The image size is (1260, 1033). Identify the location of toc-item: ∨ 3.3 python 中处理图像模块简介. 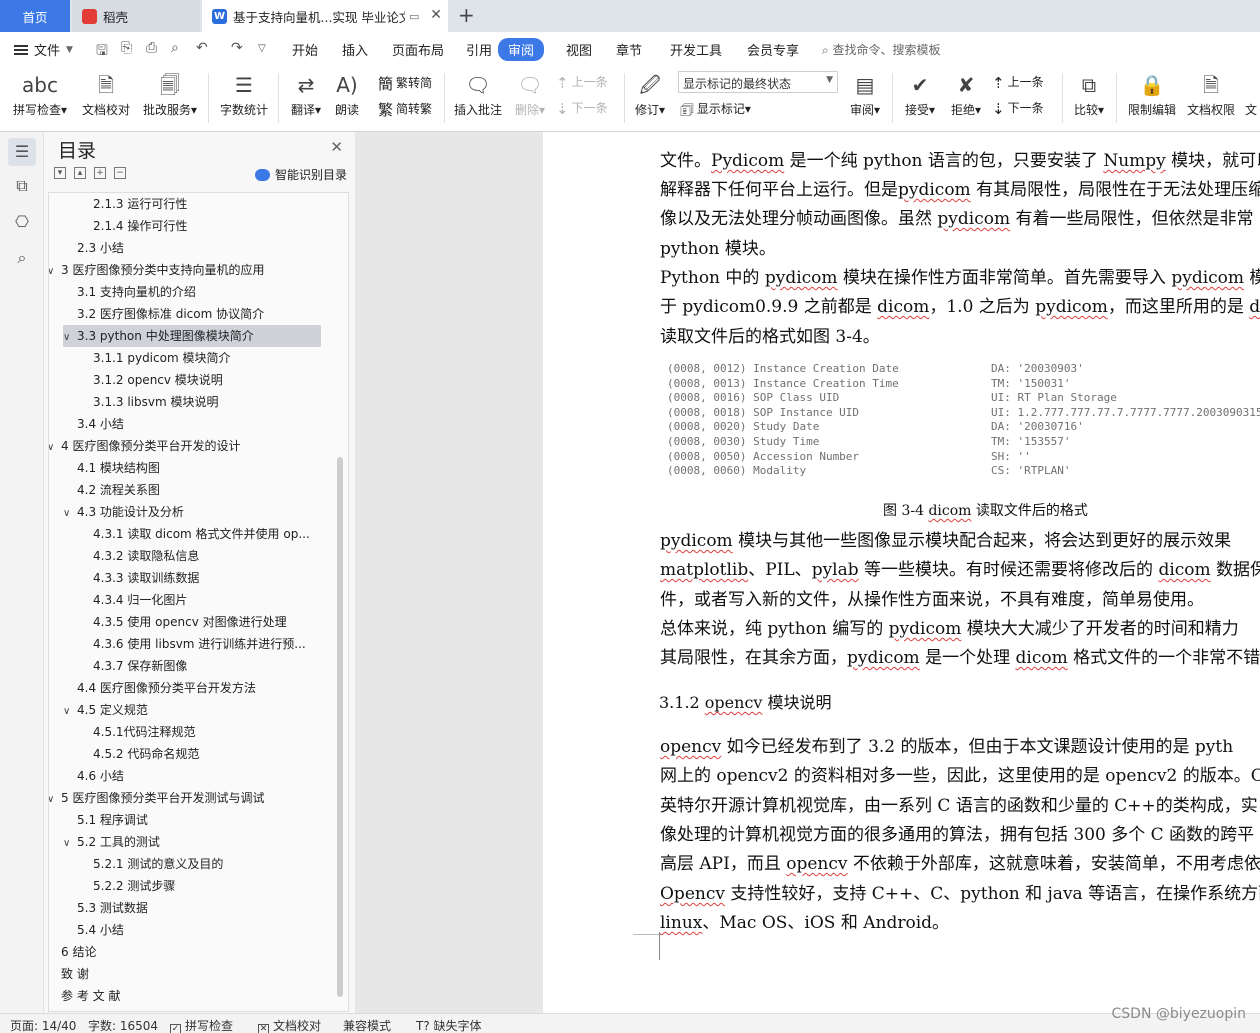
(192, 336).